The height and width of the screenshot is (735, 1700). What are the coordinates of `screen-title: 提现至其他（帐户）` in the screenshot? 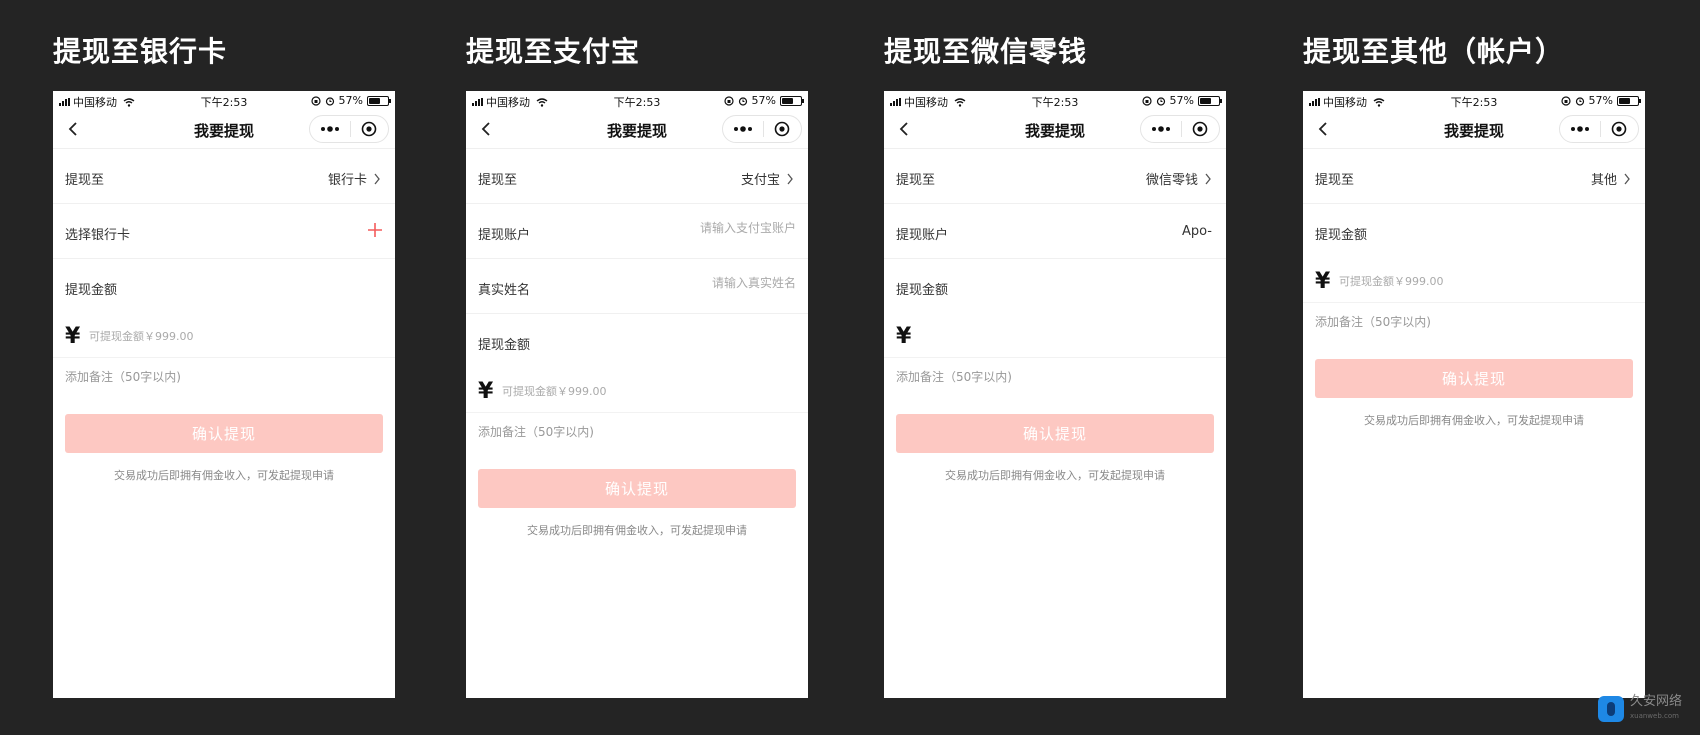 It's located at (1434, 51).